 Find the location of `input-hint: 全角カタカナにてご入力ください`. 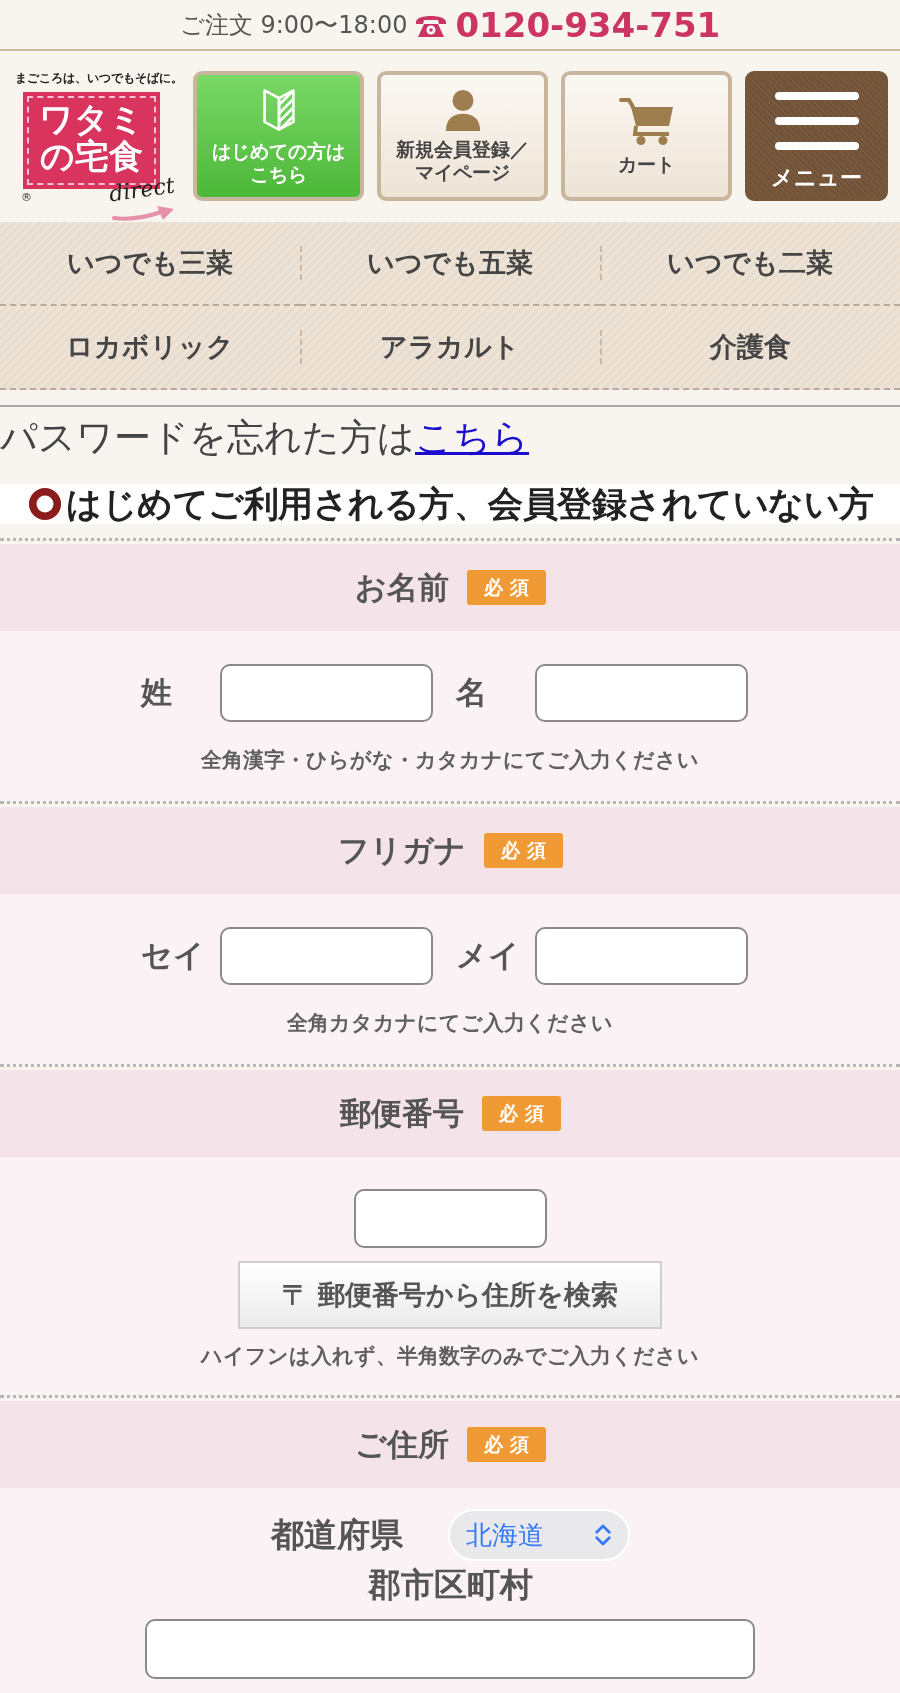

input-hint: 全角カタカナにてご入力ください is located at coordinates (450, 1023).